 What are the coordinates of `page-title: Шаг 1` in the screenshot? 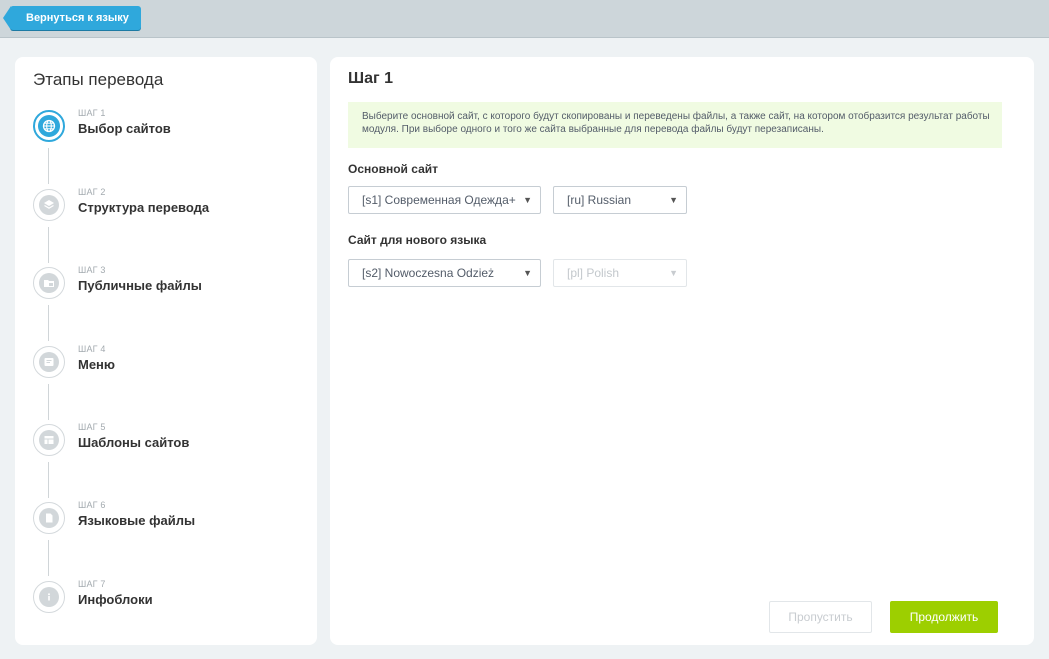 It's located at (370, 78).